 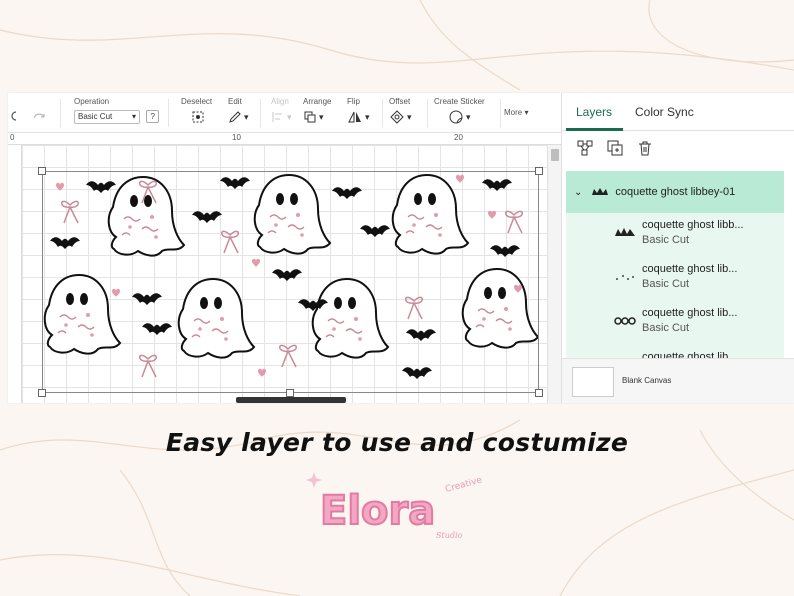 I want to click on list-item: coquette ghost libb... Basic Cut, so click(x=675, y=237).